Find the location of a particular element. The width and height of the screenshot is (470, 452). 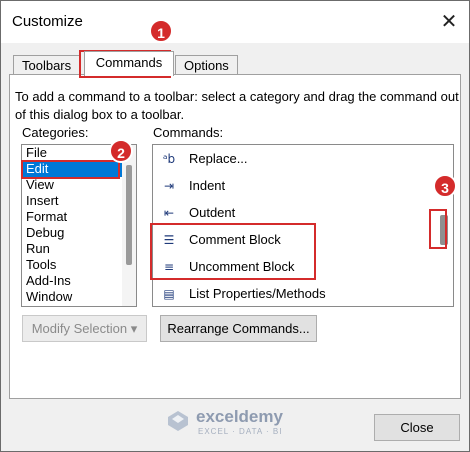

command-item: ☰ Comment Block is located at coordinates (293, 239).